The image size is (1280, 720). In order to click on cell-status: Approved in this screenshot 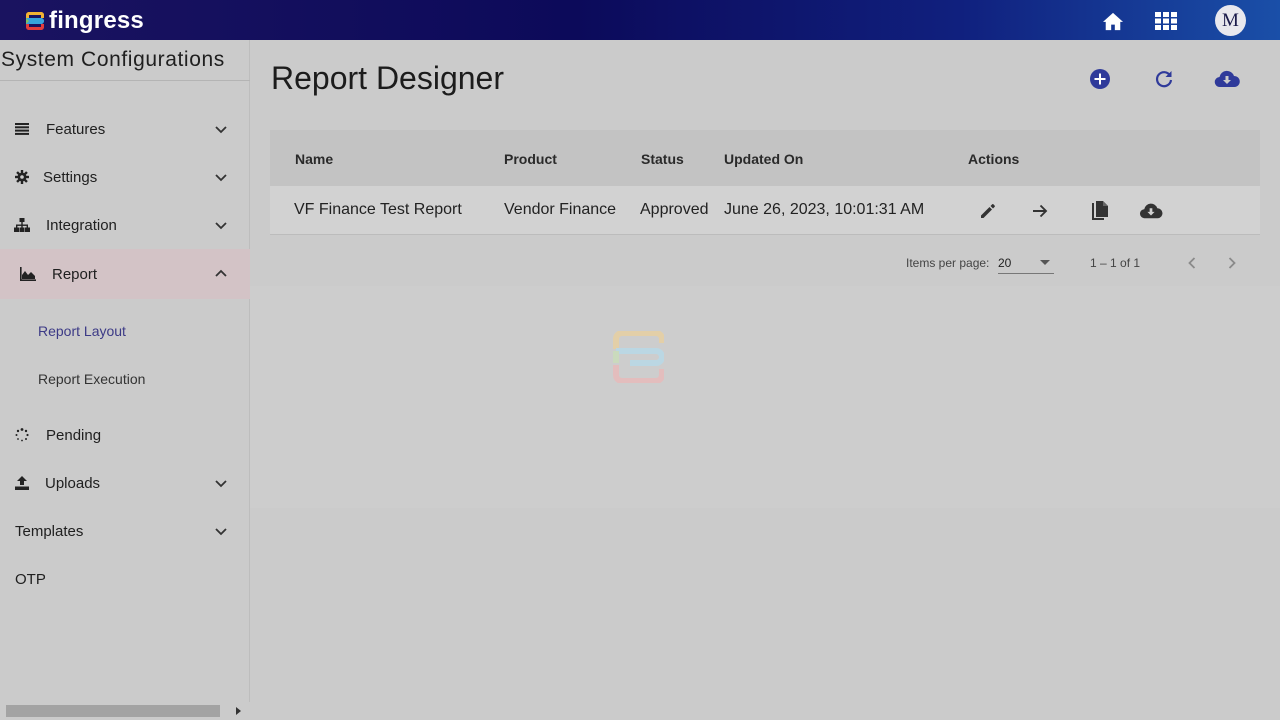, I will do `click(674, 209)`.